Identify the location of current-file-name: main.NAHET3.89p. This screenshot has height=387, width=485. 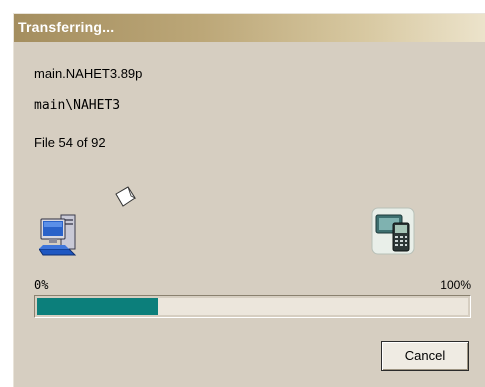
(88, 73).